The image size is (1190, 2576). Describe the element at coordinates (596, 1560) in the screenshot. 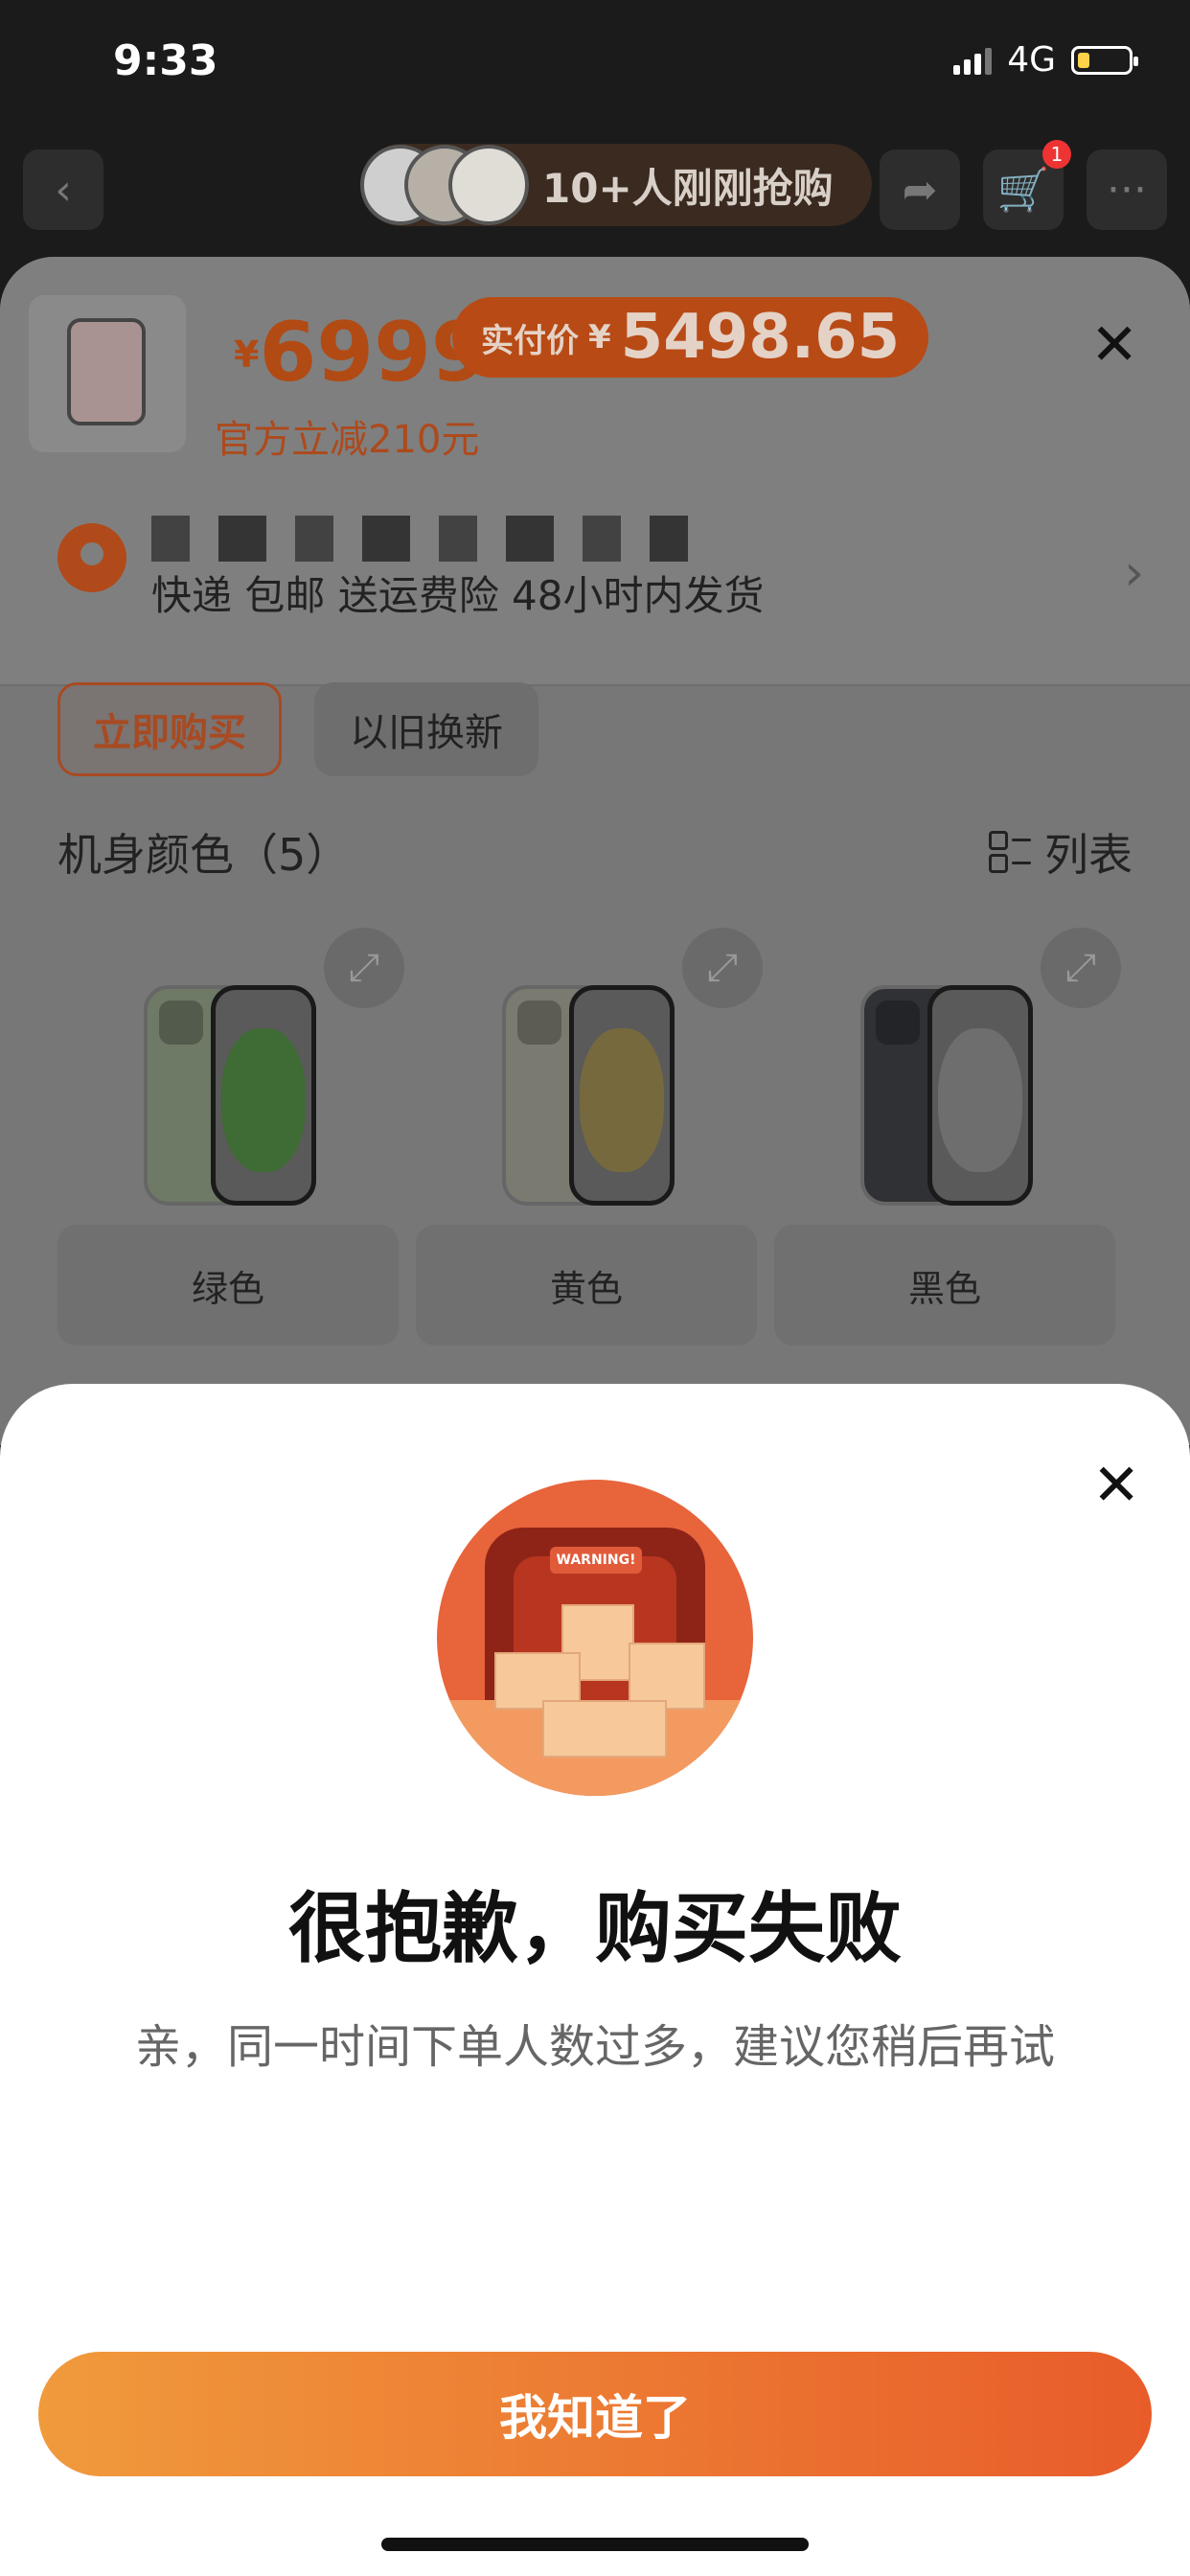

I see `warning-sign: WARNING!` at that location.